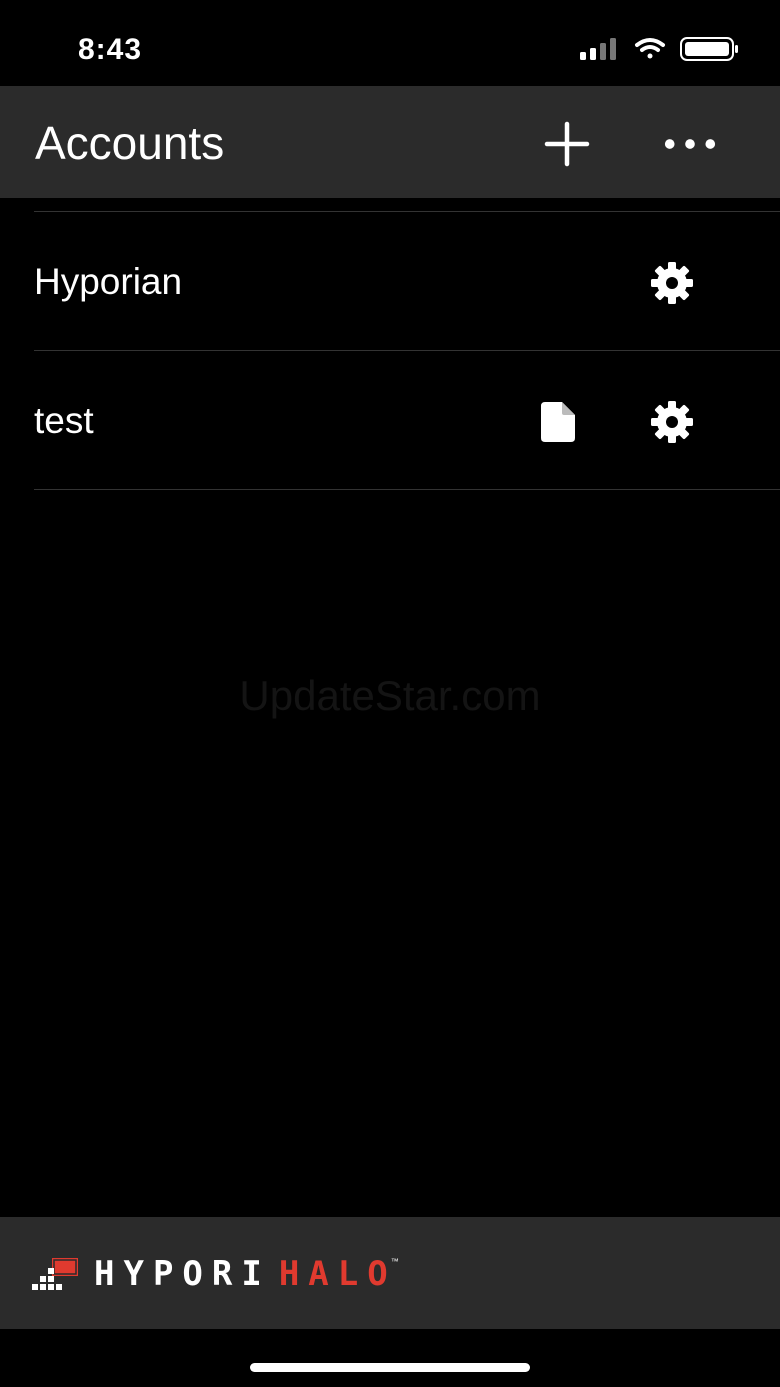 The height and width of the screenshot is (1387, 780). I want to click on more-options-button, so click(690, 144).